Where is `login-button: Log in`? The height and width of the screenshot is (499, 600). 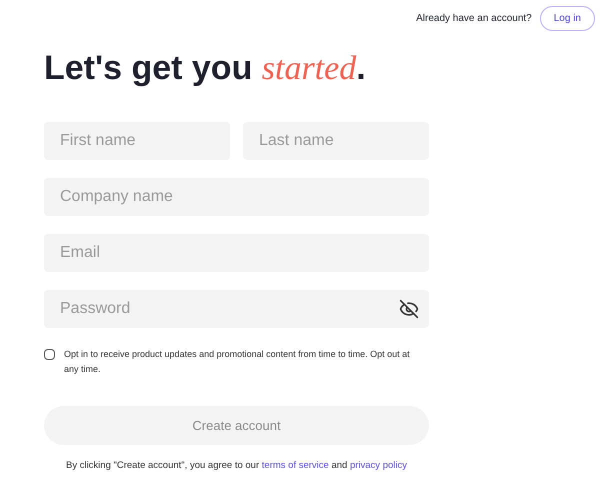 login-button: Log in is located at coordinates (567, 18).